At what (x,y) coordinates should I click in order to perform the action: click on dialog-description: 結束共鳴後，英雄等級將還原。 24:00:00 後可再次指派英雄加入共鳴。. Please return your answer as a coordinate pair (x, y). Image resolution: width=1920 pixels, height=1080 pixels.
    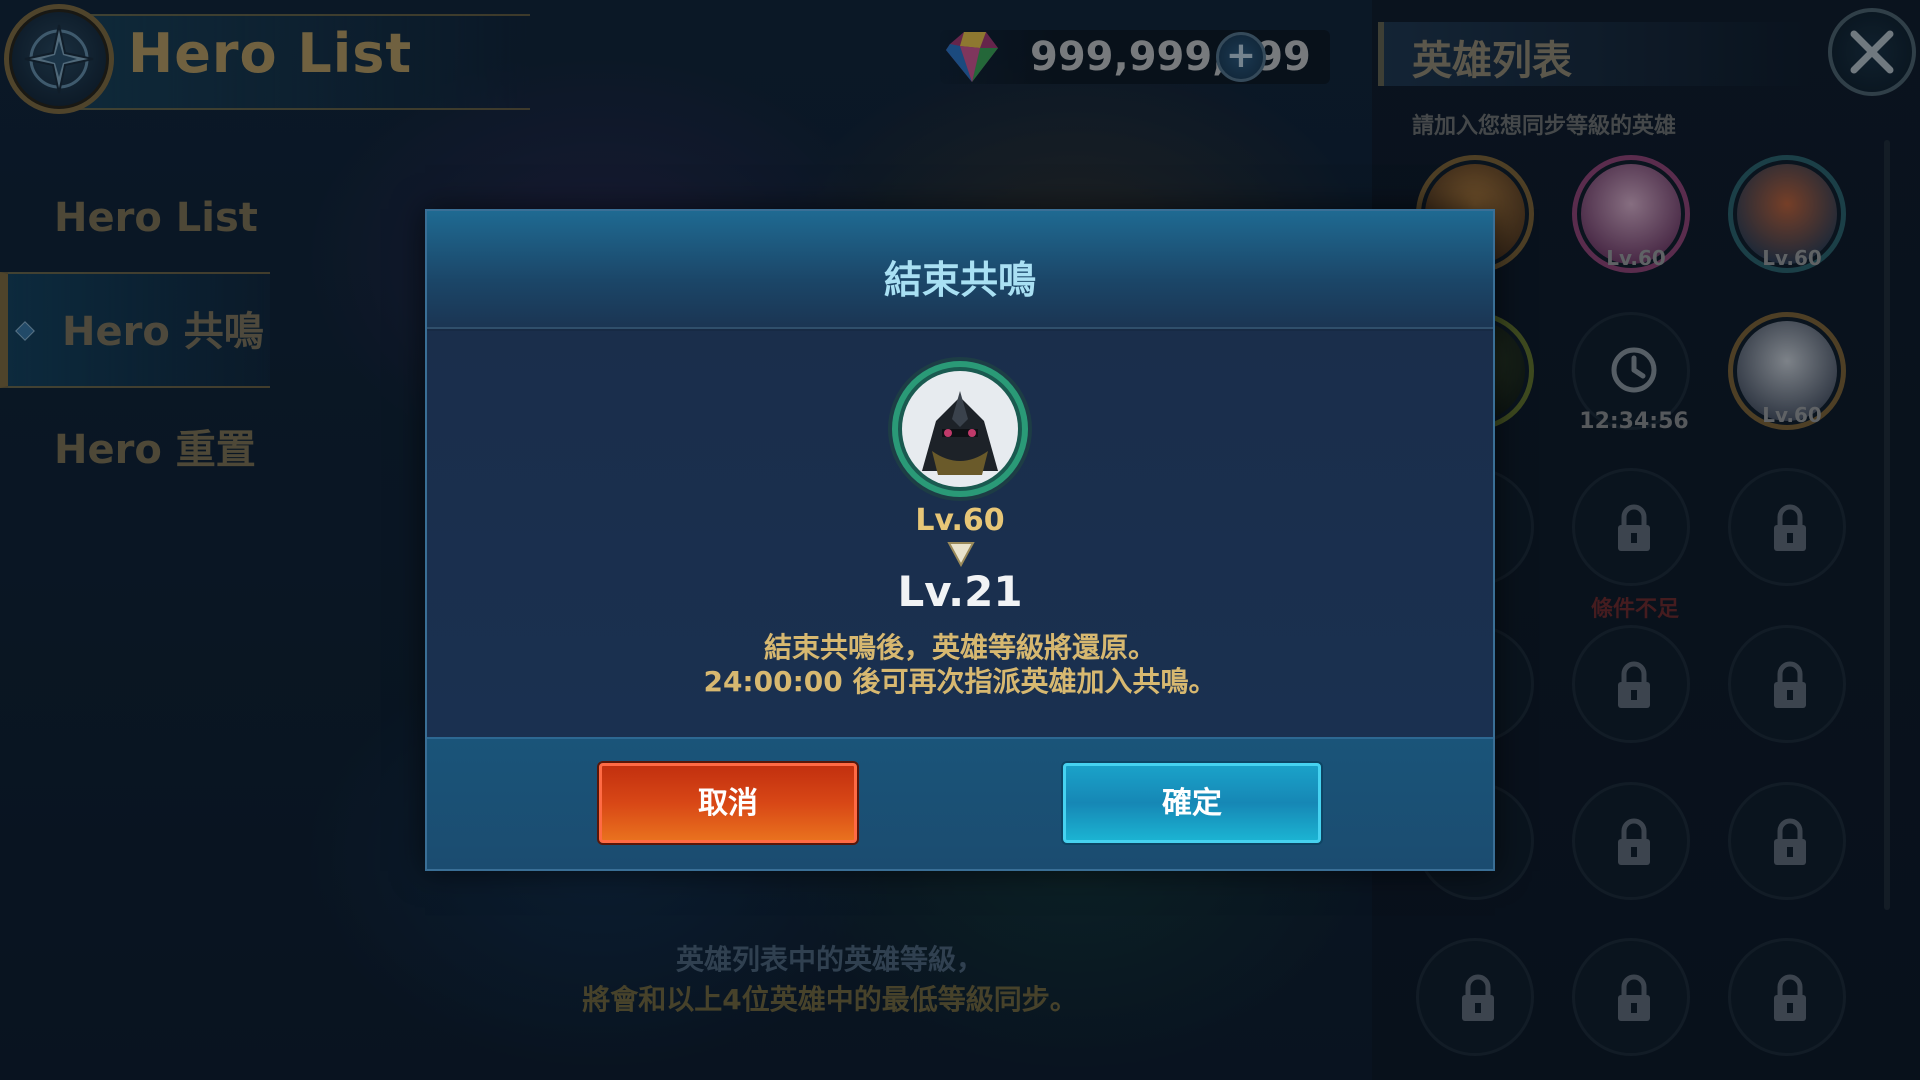
    Looking at the image, I should click on (960, 665).